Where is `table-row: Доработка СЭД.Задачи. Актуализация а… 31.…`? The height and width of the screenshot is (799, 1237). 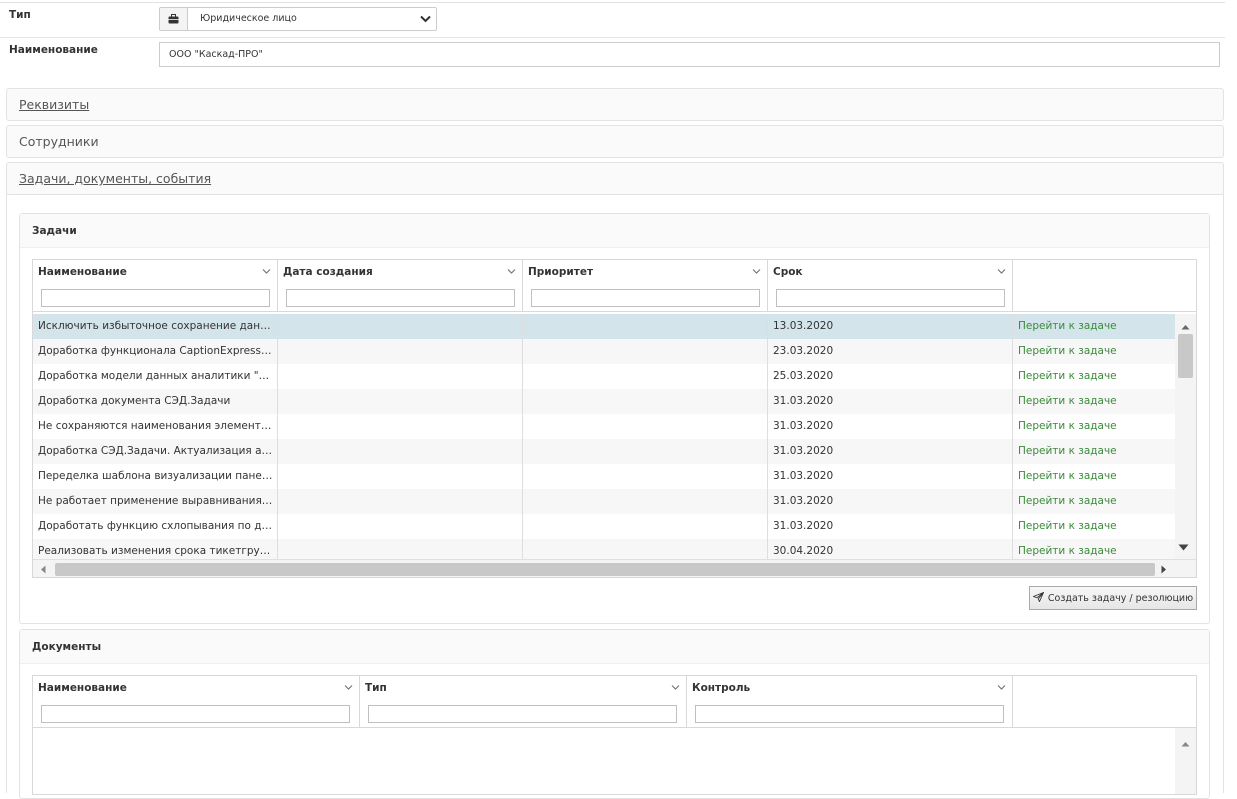 table-row: Доработка СЭД.Задачи. Актуализация а… 31.… is located at coordinates (604, 451).